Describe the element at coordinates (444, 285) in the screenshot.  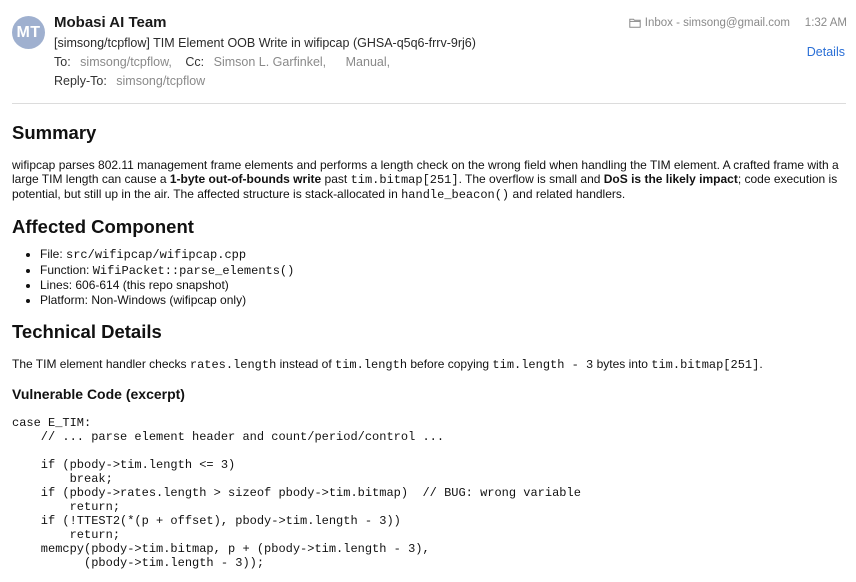
I see `list-item: Lines: 606-614 (this repo snapshot)` at that location.